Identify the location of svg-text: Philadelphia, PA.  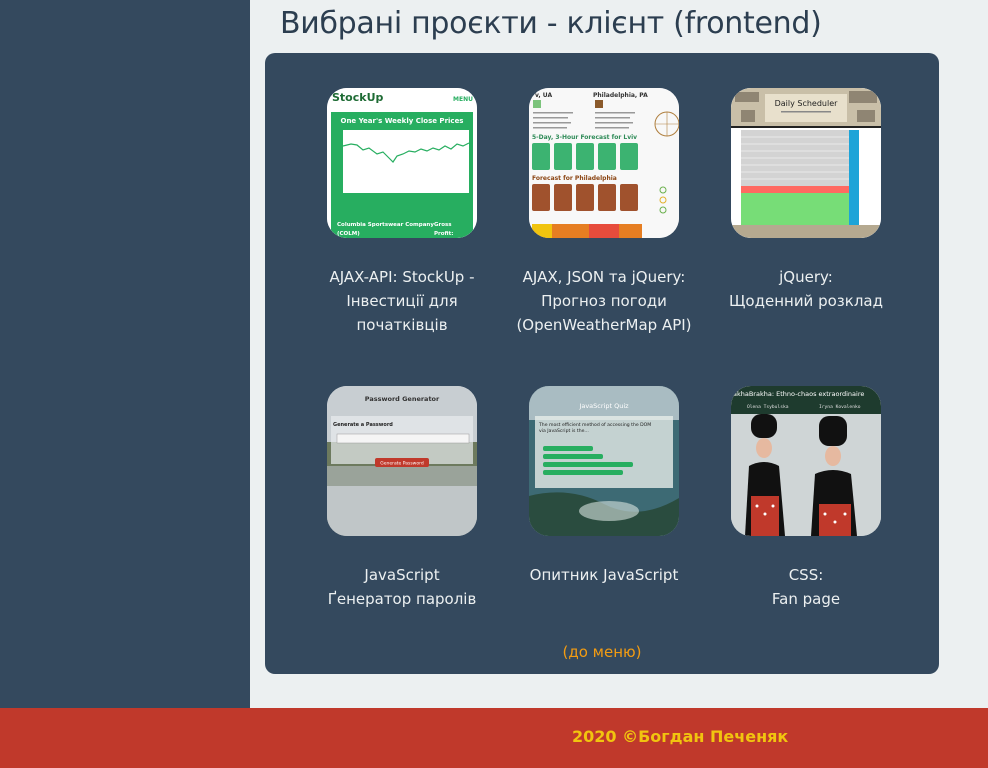
(620, 95).